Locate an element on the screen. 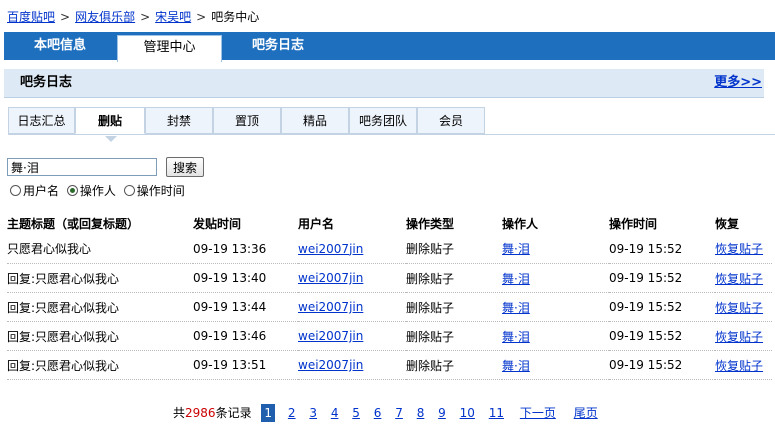 The height and width of the screenshot is (433, 775). page-link: 10 is located at coordinates (467, 413).